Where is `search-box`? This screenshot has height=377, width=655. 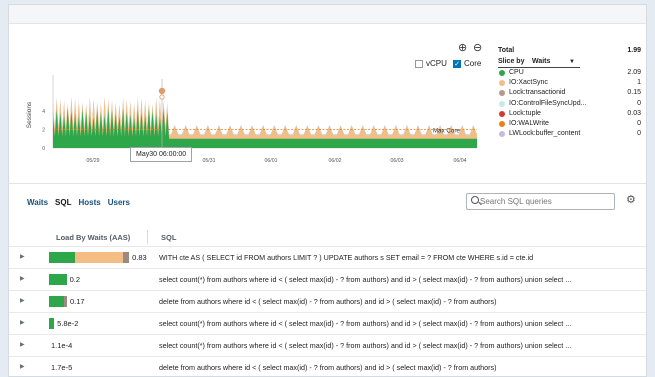 search-box is located at coordinates (540, 201).